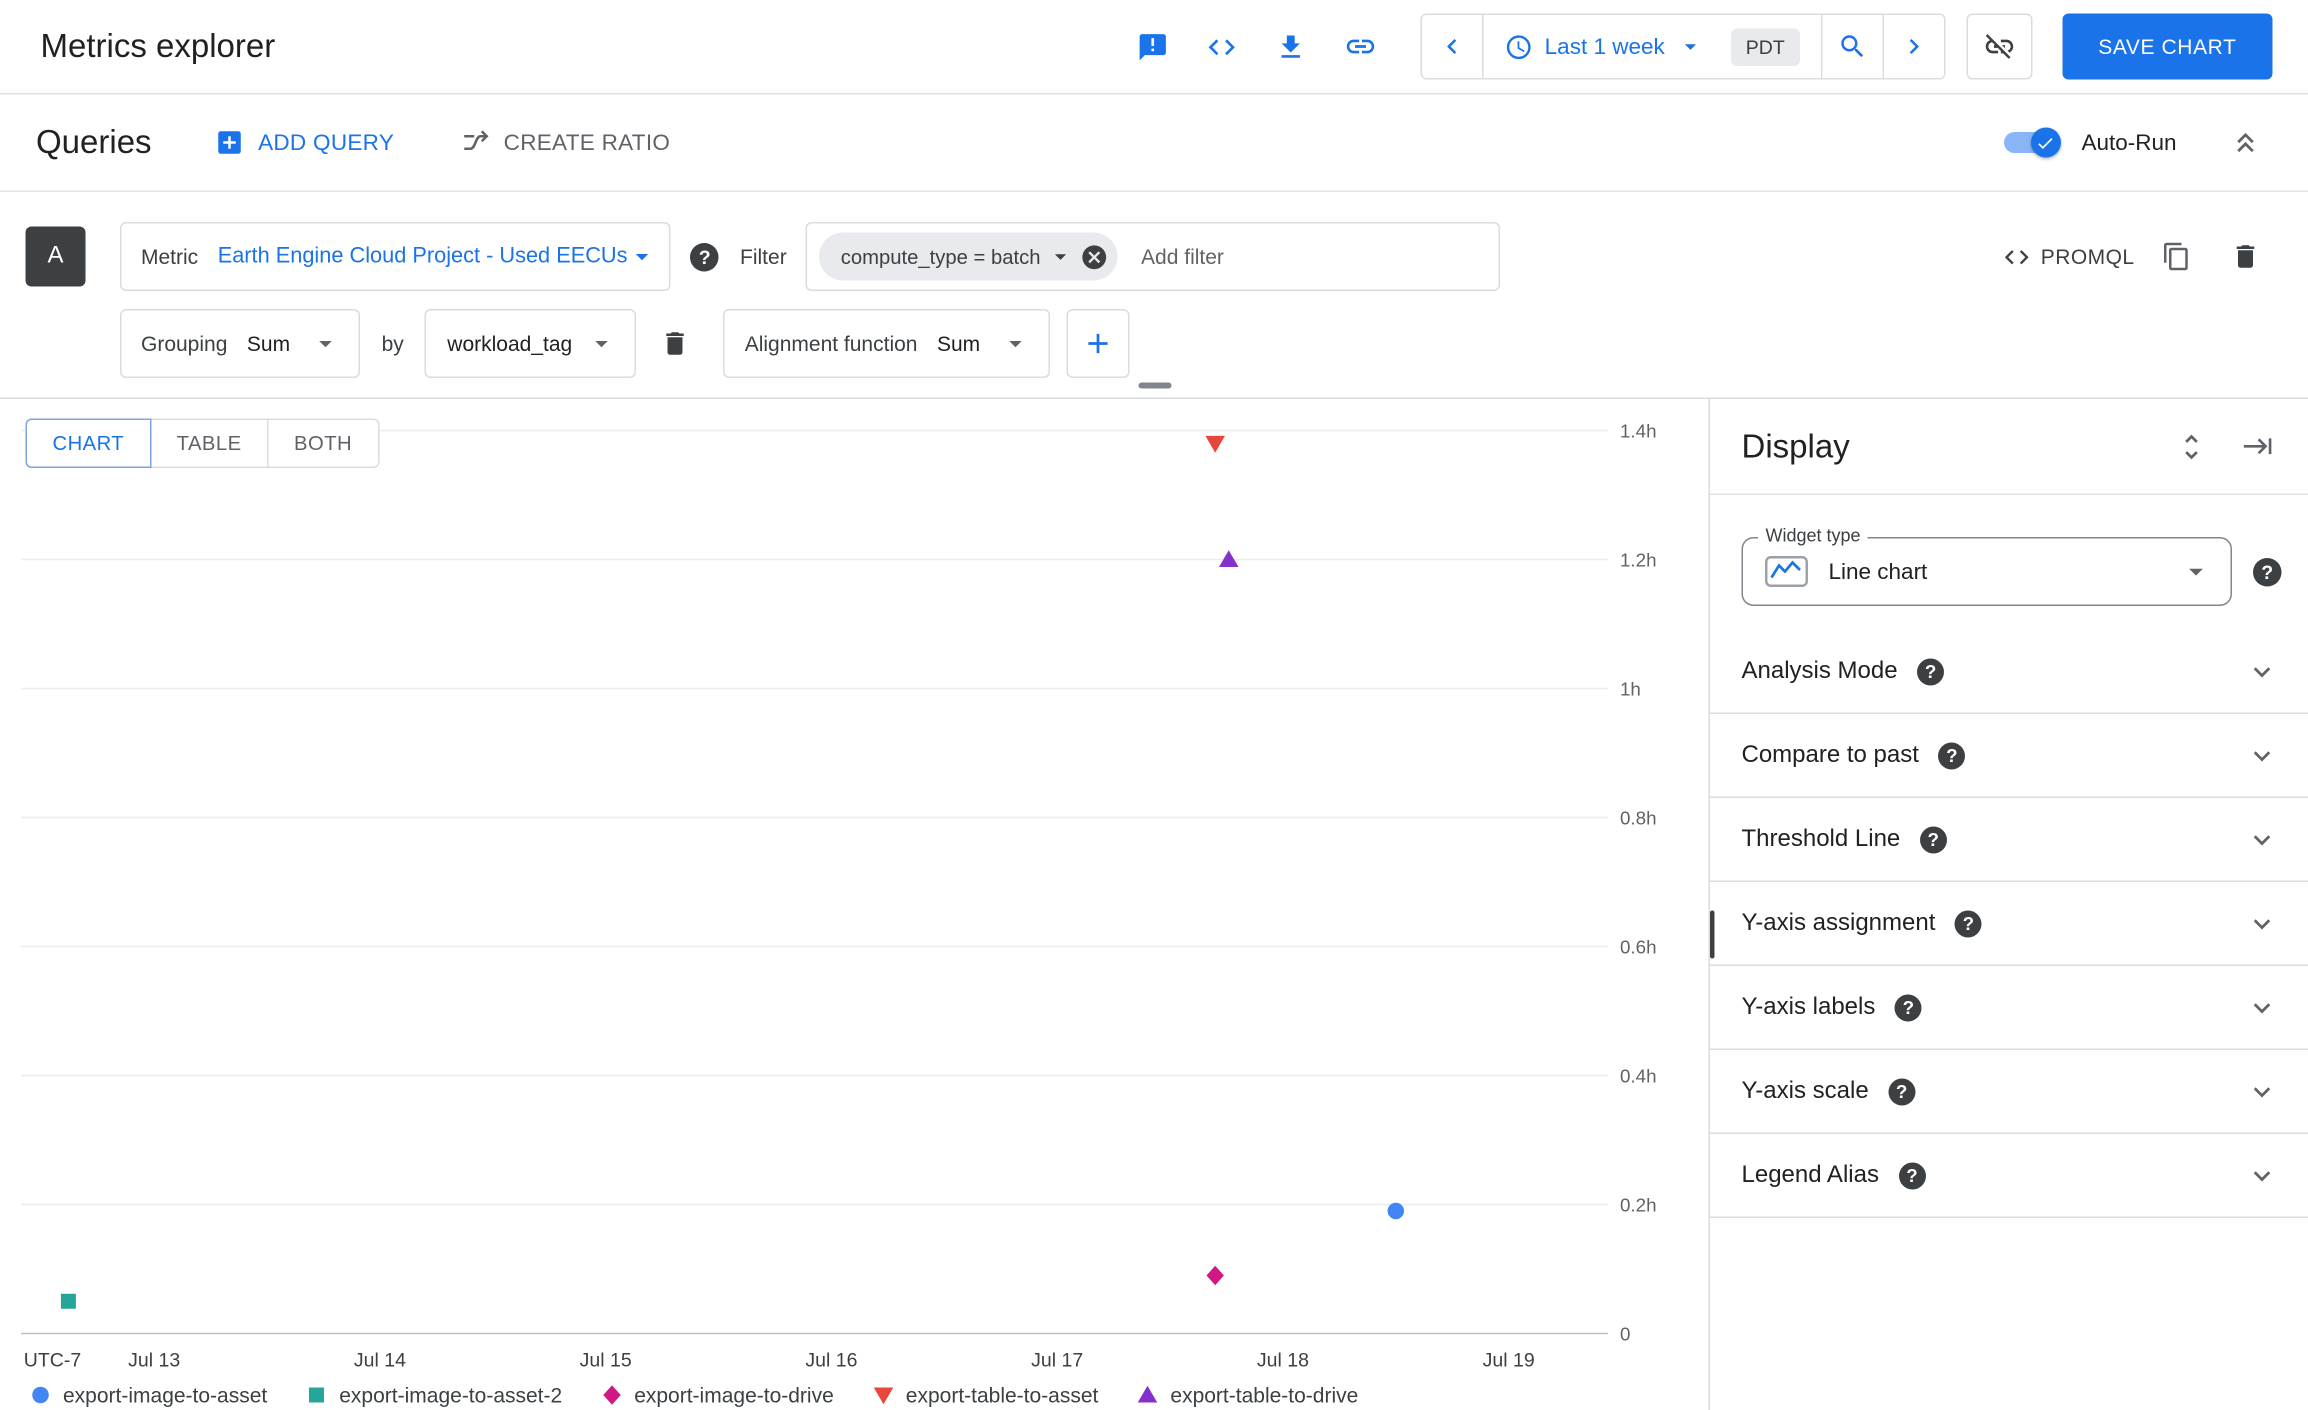  I want to click on chevron-right-icon, so click(1914, 46).